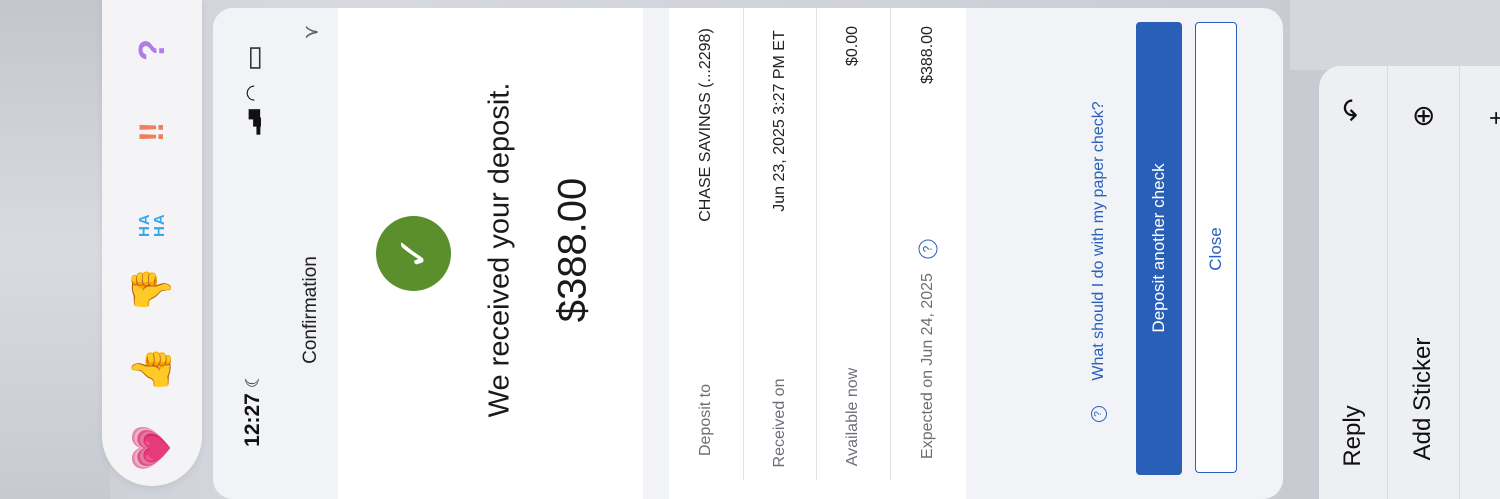 The width and height of the screenshot is (1500, 499). I want to click on page-title: Confirmation, so click(310, 310).